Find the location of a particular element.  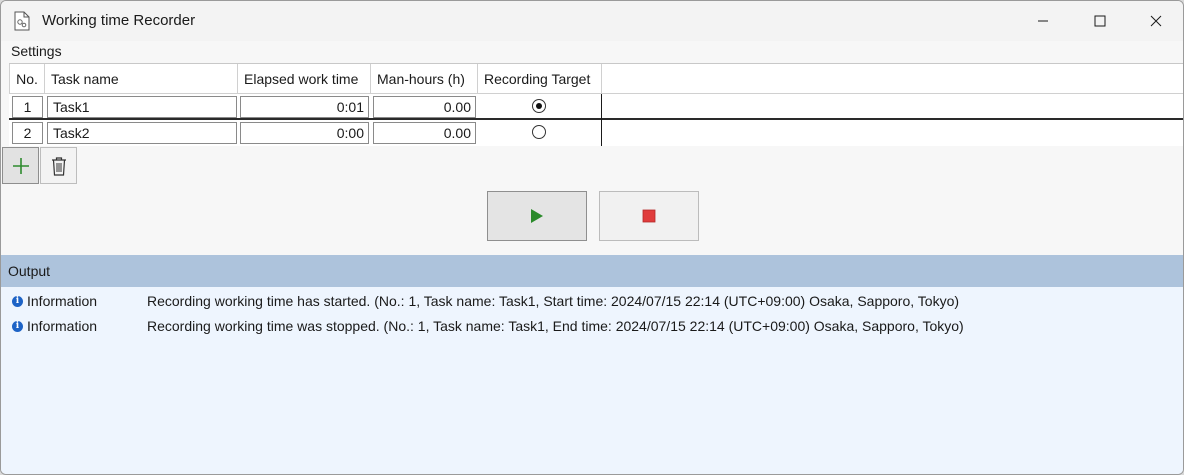

app-icon is located at coordinates (22, 21).